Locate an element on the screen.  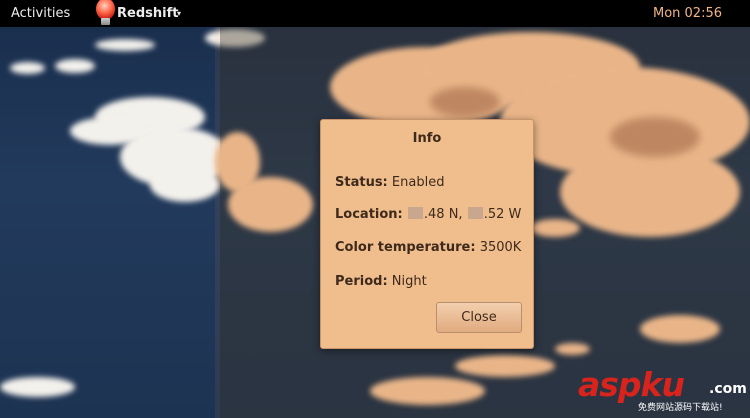
watermark-logo: aspku .com 免费网站源码下载站! is located at coordinates (662, 389).